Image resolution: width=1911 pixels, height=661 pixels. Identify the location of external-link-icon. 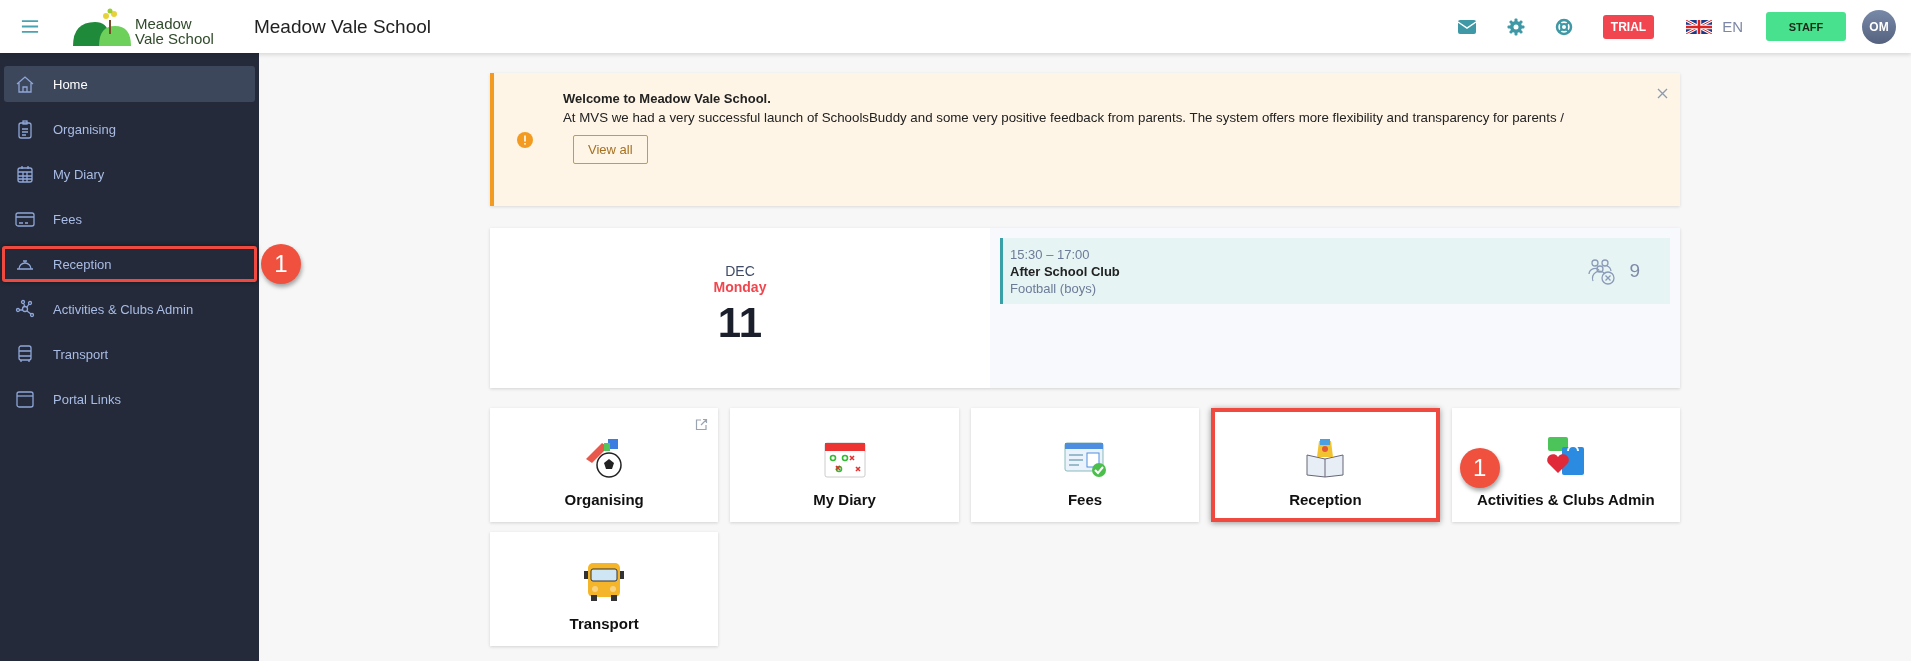
(702, 424).